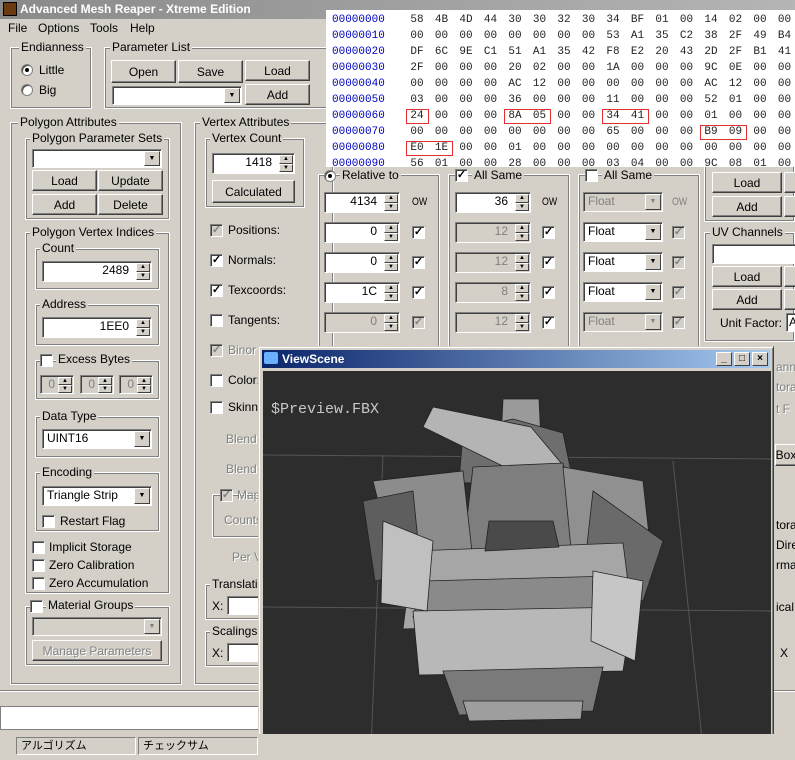  Describe the element at coordinates (130, 180) in the screenshot. I see `polygon-update-button: Update` at that location.